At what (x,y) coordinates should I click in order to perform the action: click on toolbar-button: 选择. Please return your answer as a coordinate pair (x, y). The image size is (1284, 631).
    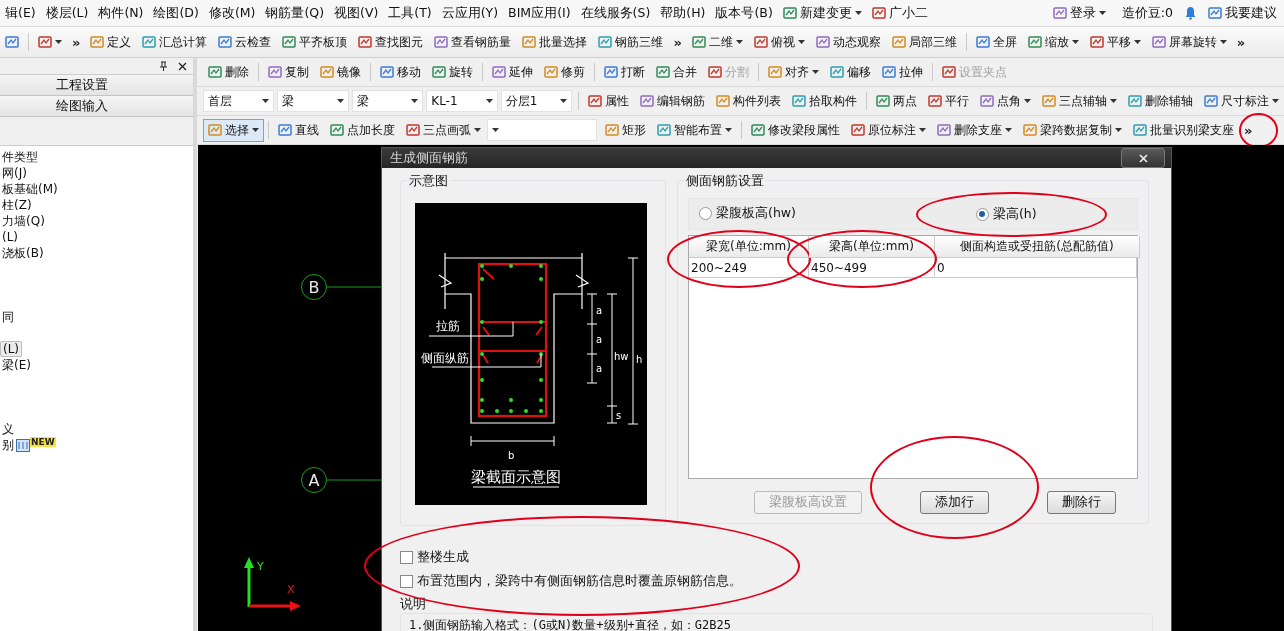
    Looking at the image, I should click on (233, 130).